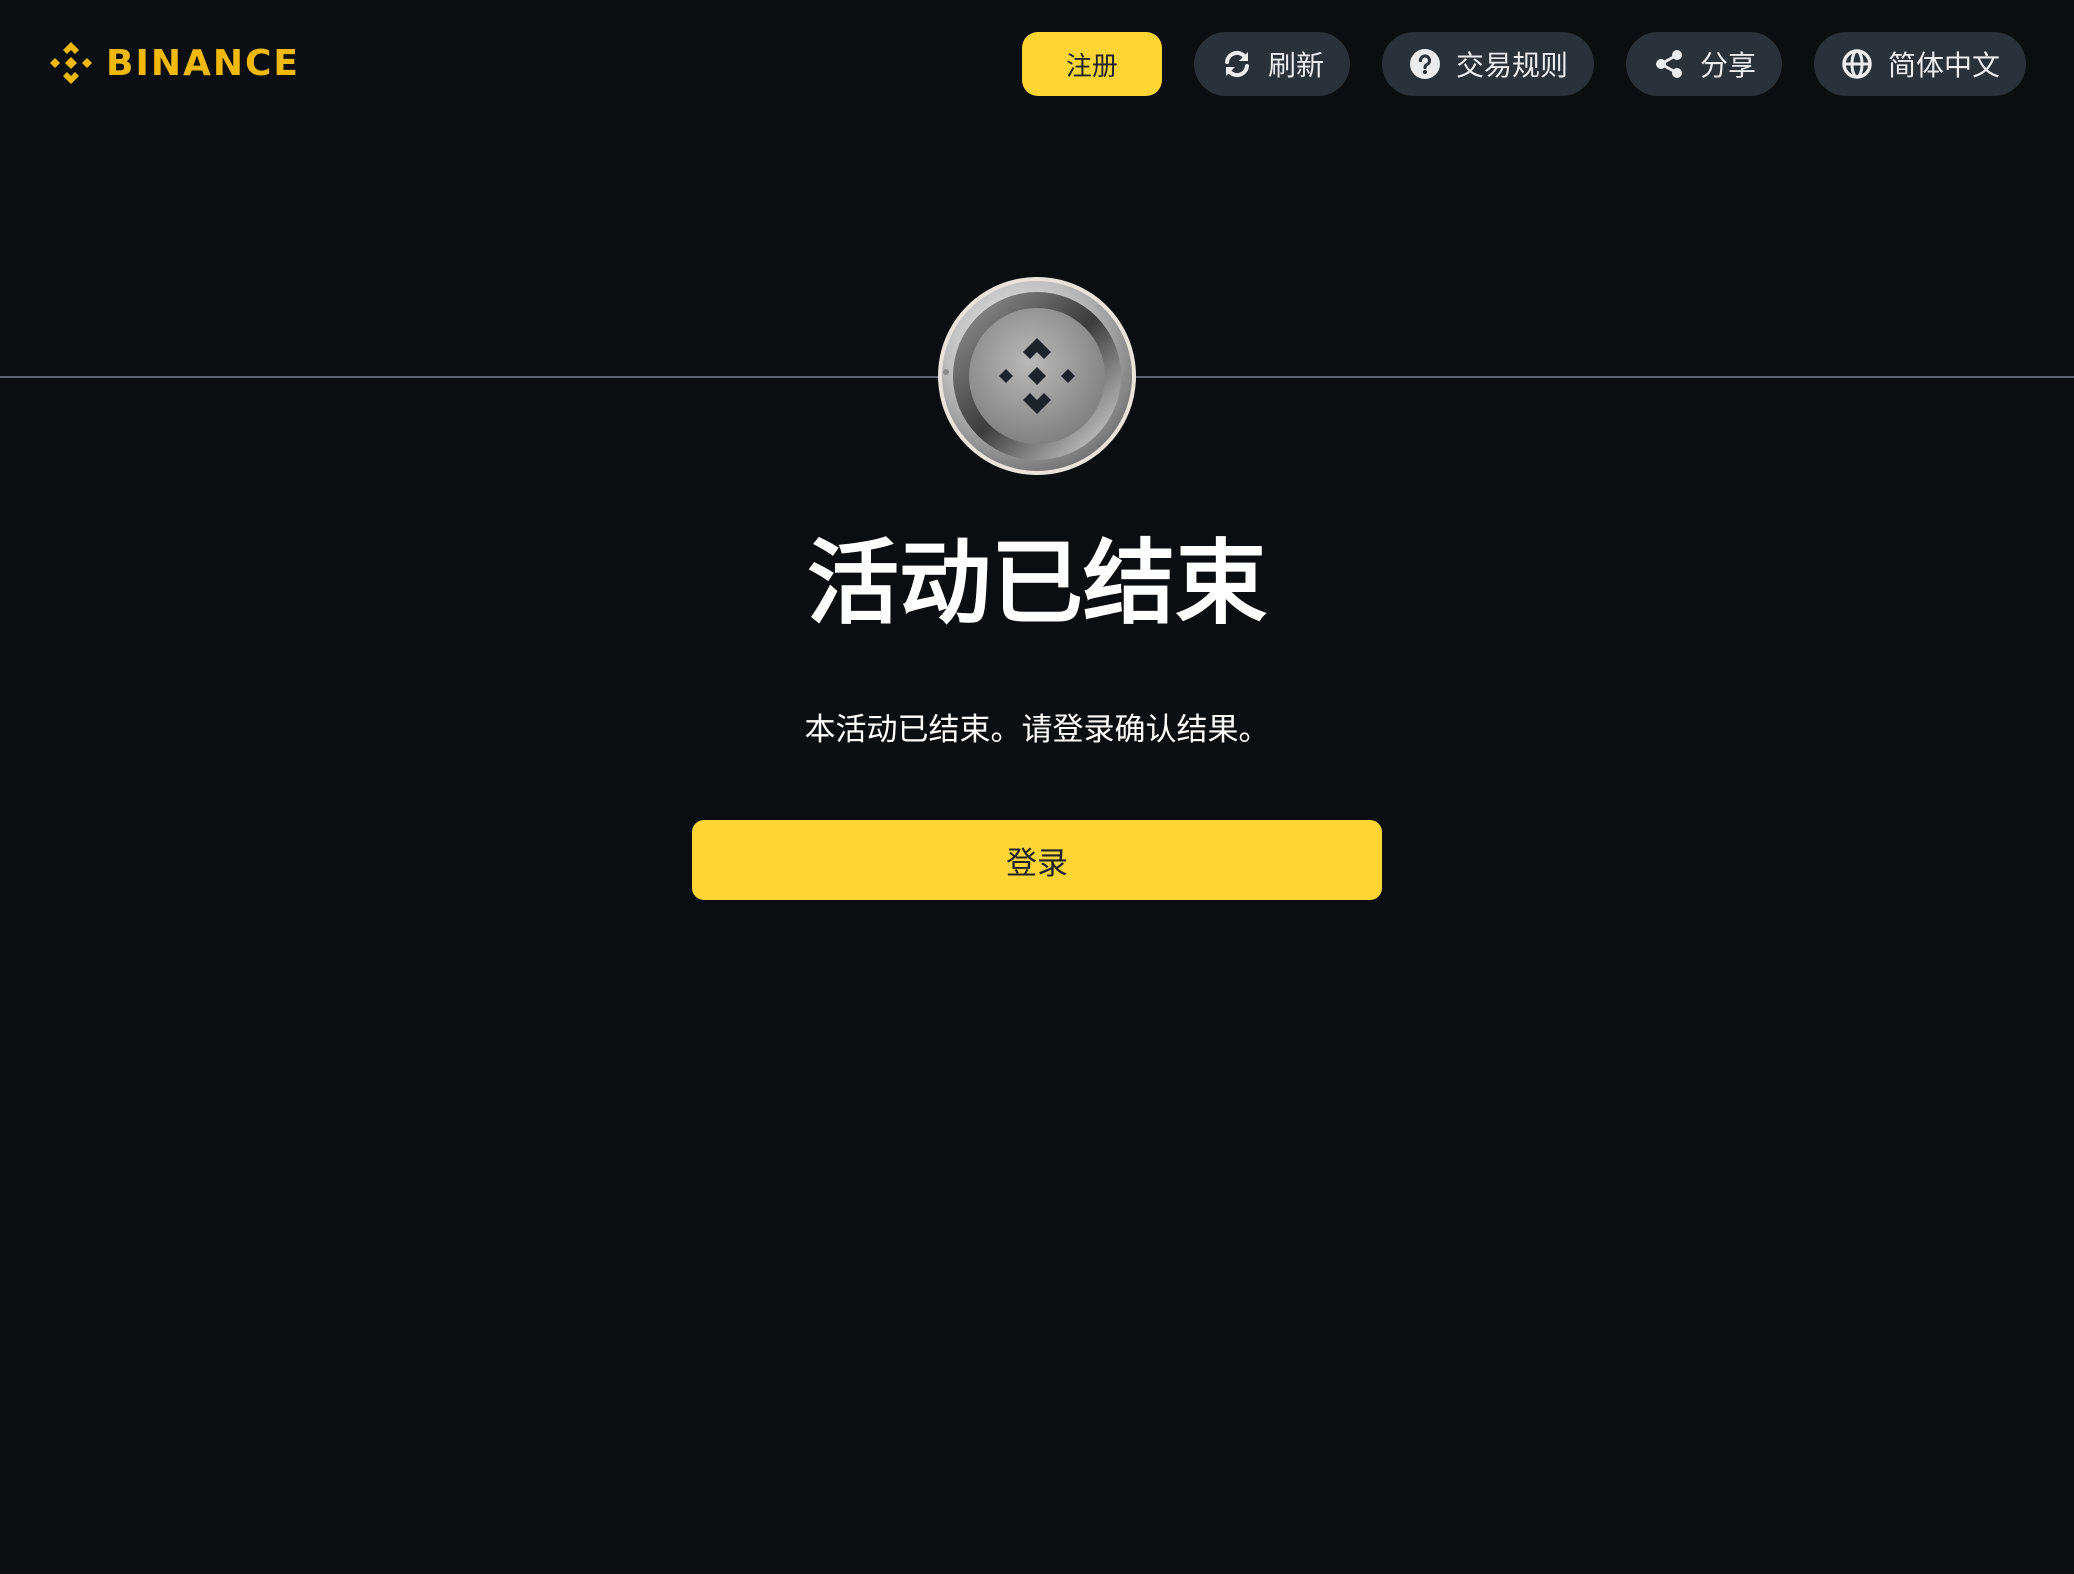 Image resolution: width=2074 pixels, height=1574 pixels. What do you see at coordinates (1857, 64) in the screenshot?
I see `globe-icon` at bounding box center [1857, 64].